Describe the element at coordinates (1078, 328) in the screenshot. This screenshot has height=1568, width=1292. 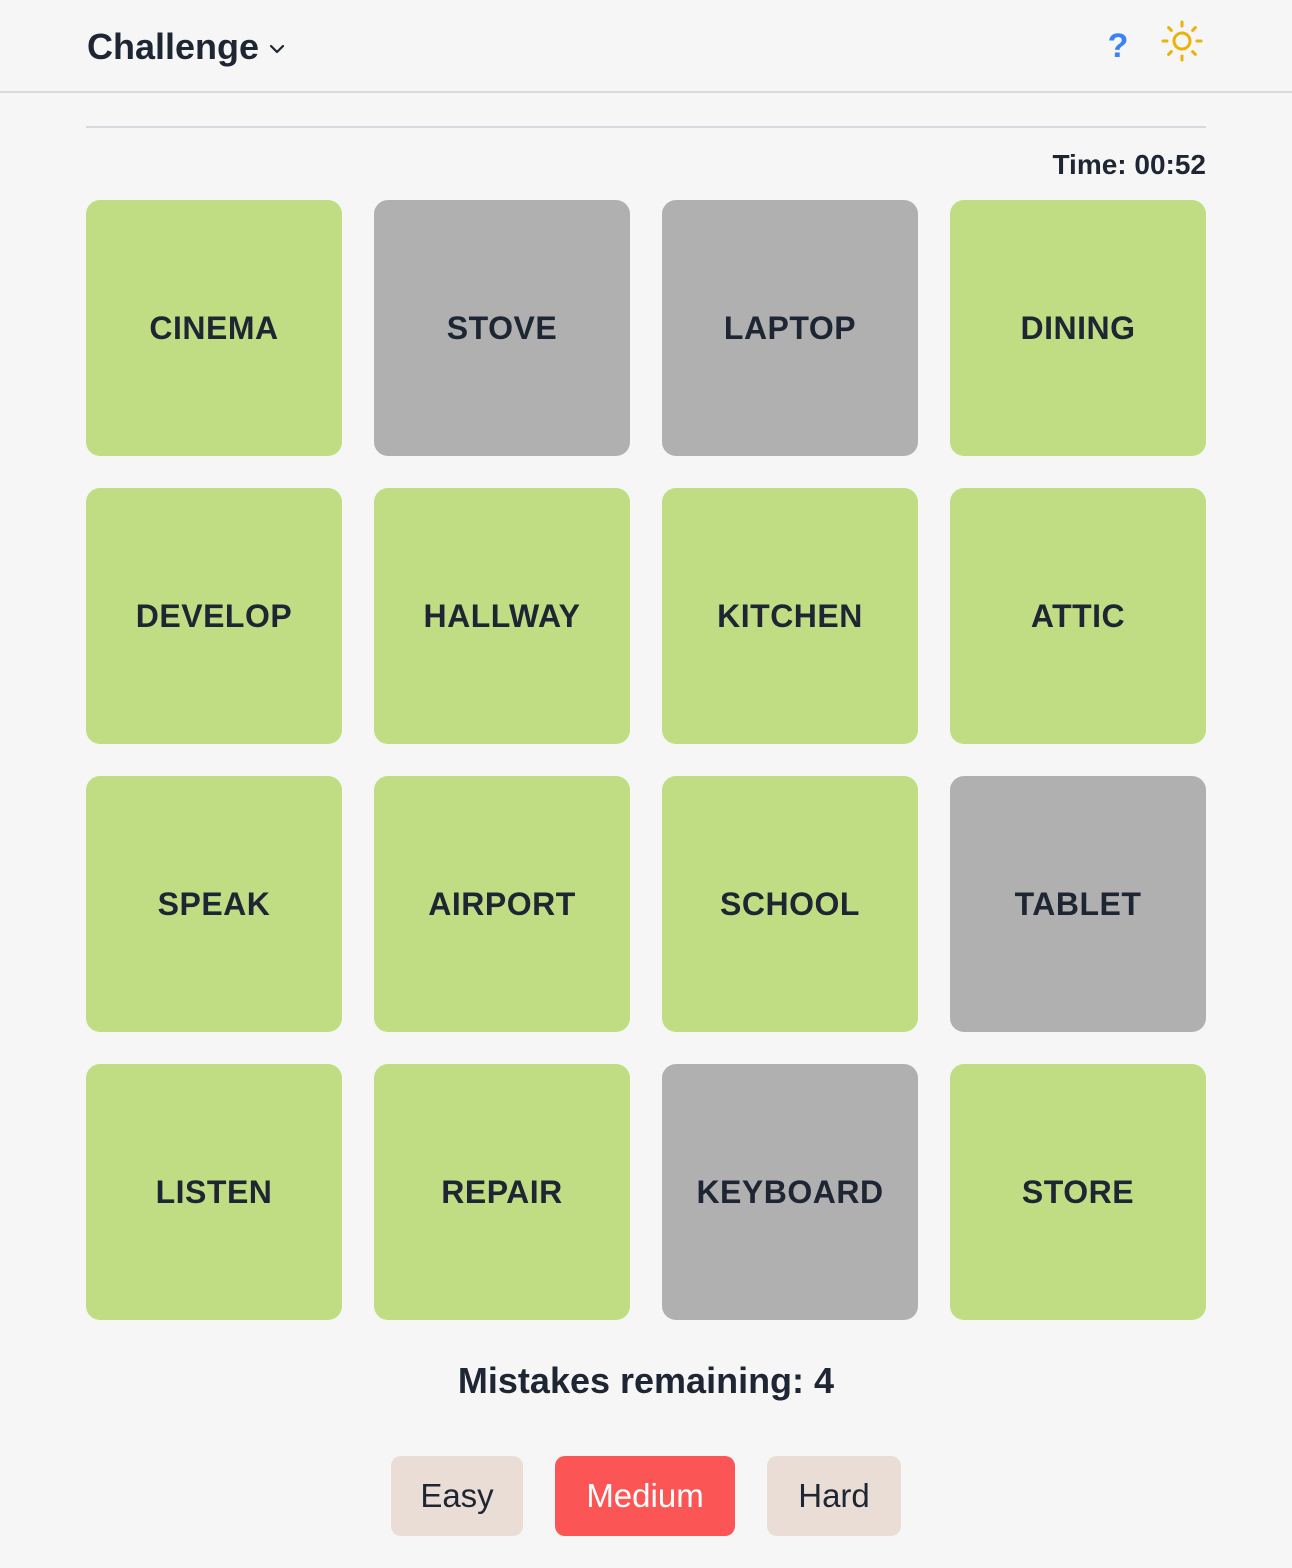
I see `word-tile: DINING` at that location.